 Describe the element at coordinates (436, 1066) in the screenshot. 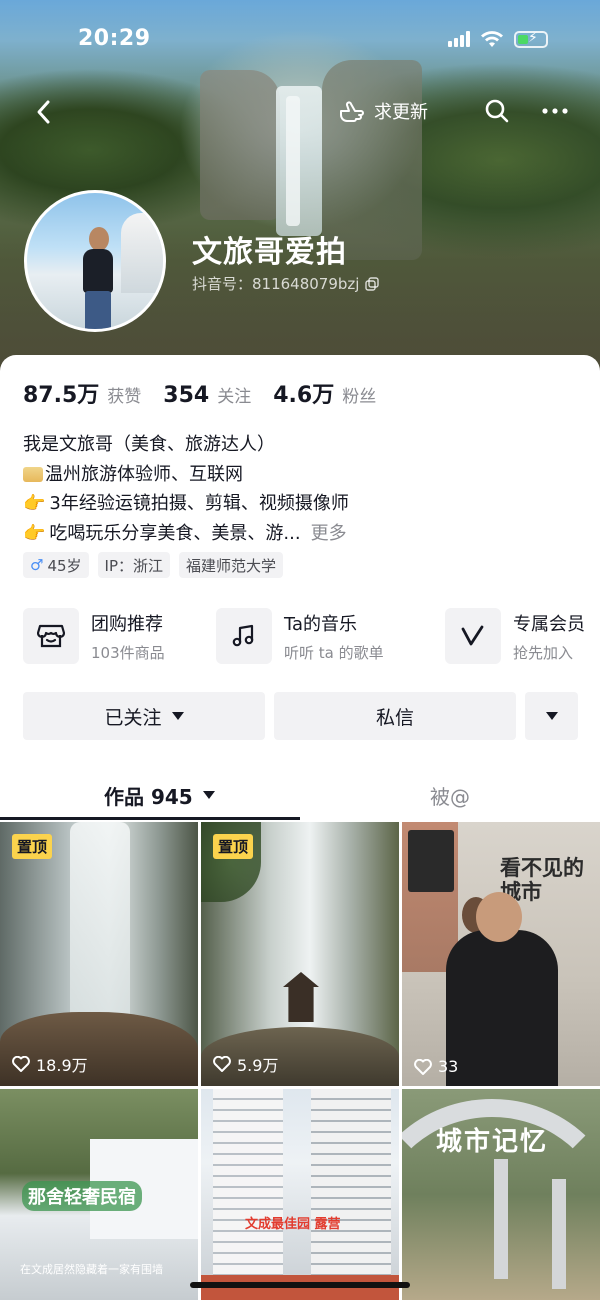

I see `video-likes: 33` at that location.